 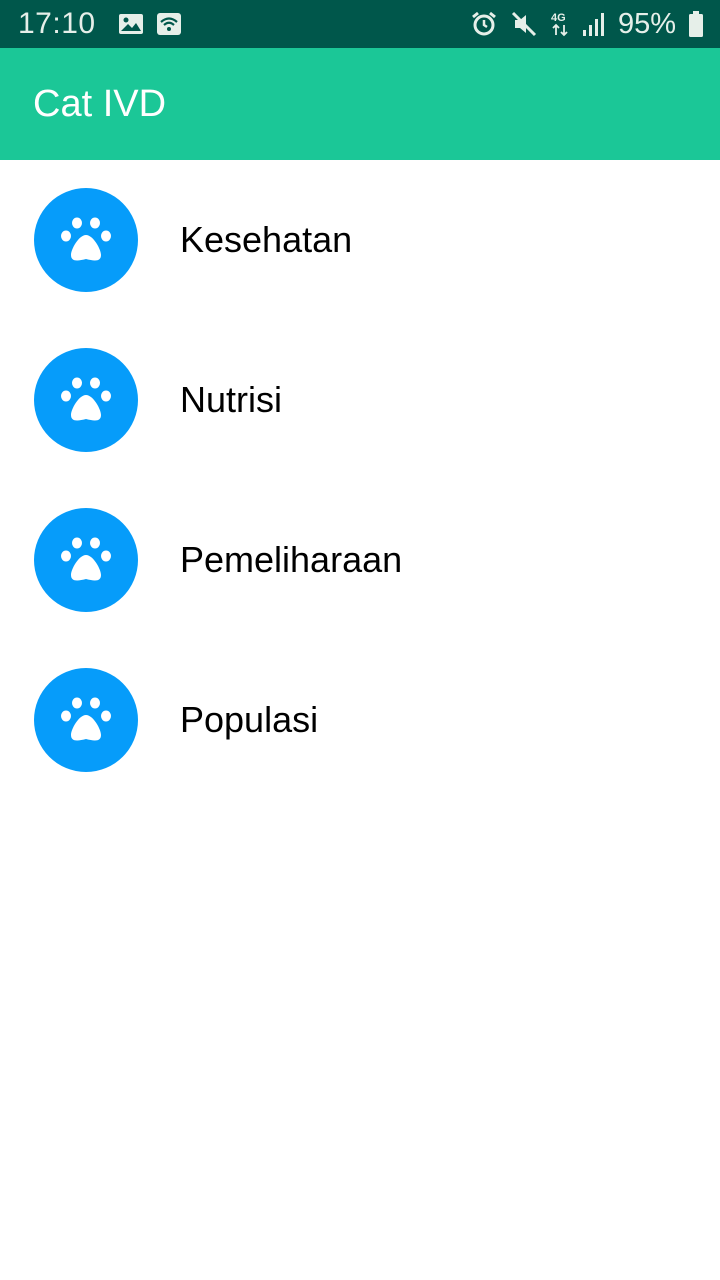 I want to click on status-left: 17:10, so click(x=100, y=24).